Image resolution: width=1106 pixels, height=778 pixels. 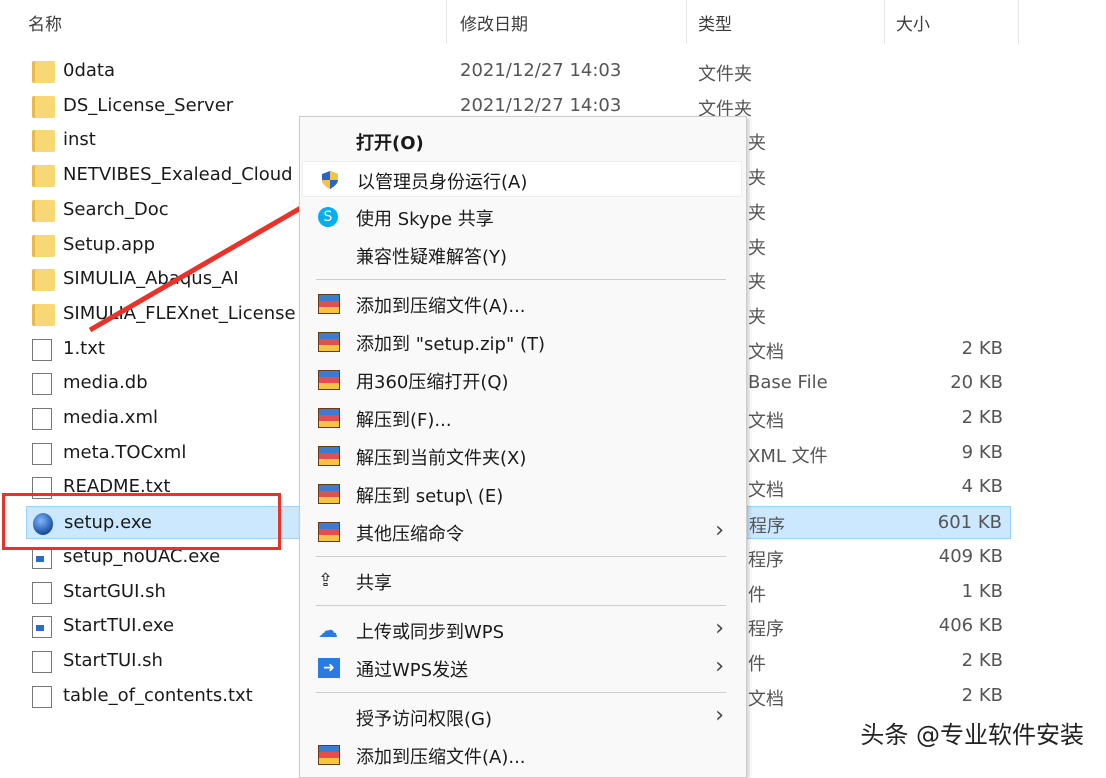 What do you see at coordinates (329, 668) in the screenshot?
I see `wps-send-icon: ➜` at bounding box center [329, 668].